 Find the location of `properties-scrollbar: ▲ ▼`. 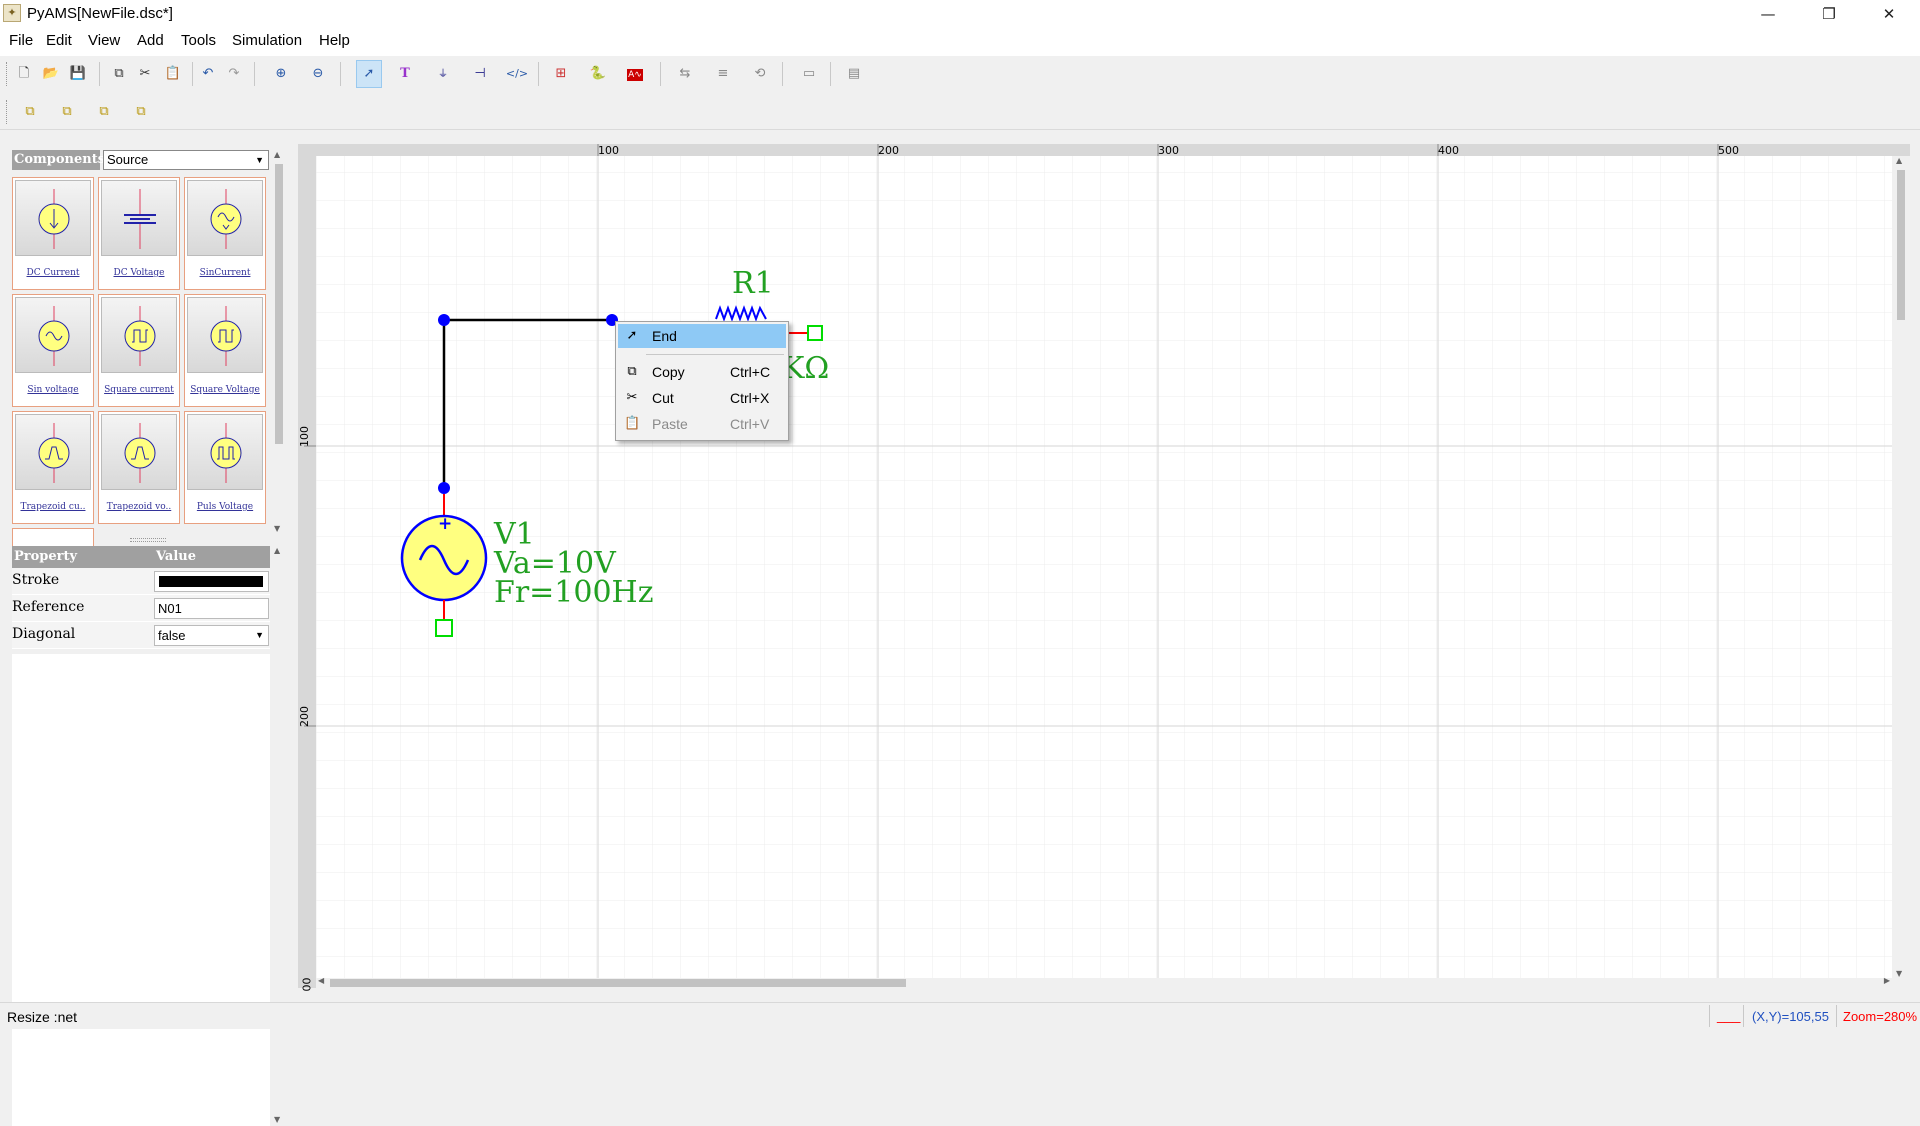

properties-scrollbar: ▲ ▼ is located at coordinates (279, 835).